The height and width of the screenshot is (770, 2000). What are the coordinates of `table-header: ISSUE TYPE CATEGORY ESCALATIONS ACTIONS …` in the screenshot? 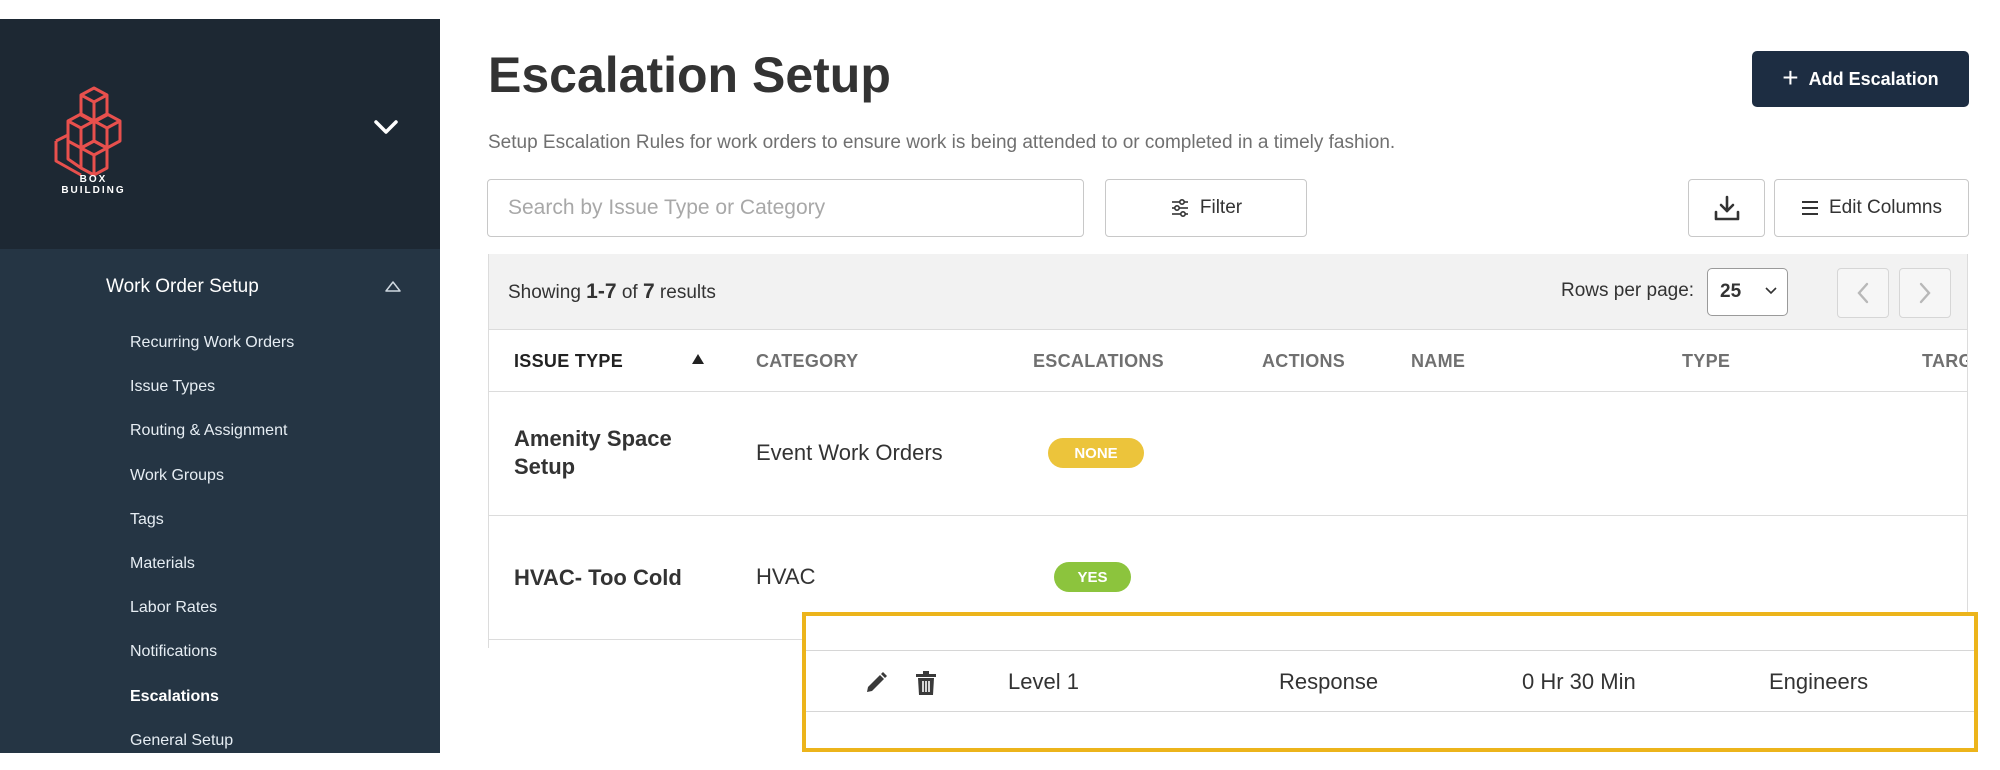 It's located at (1228, 361).